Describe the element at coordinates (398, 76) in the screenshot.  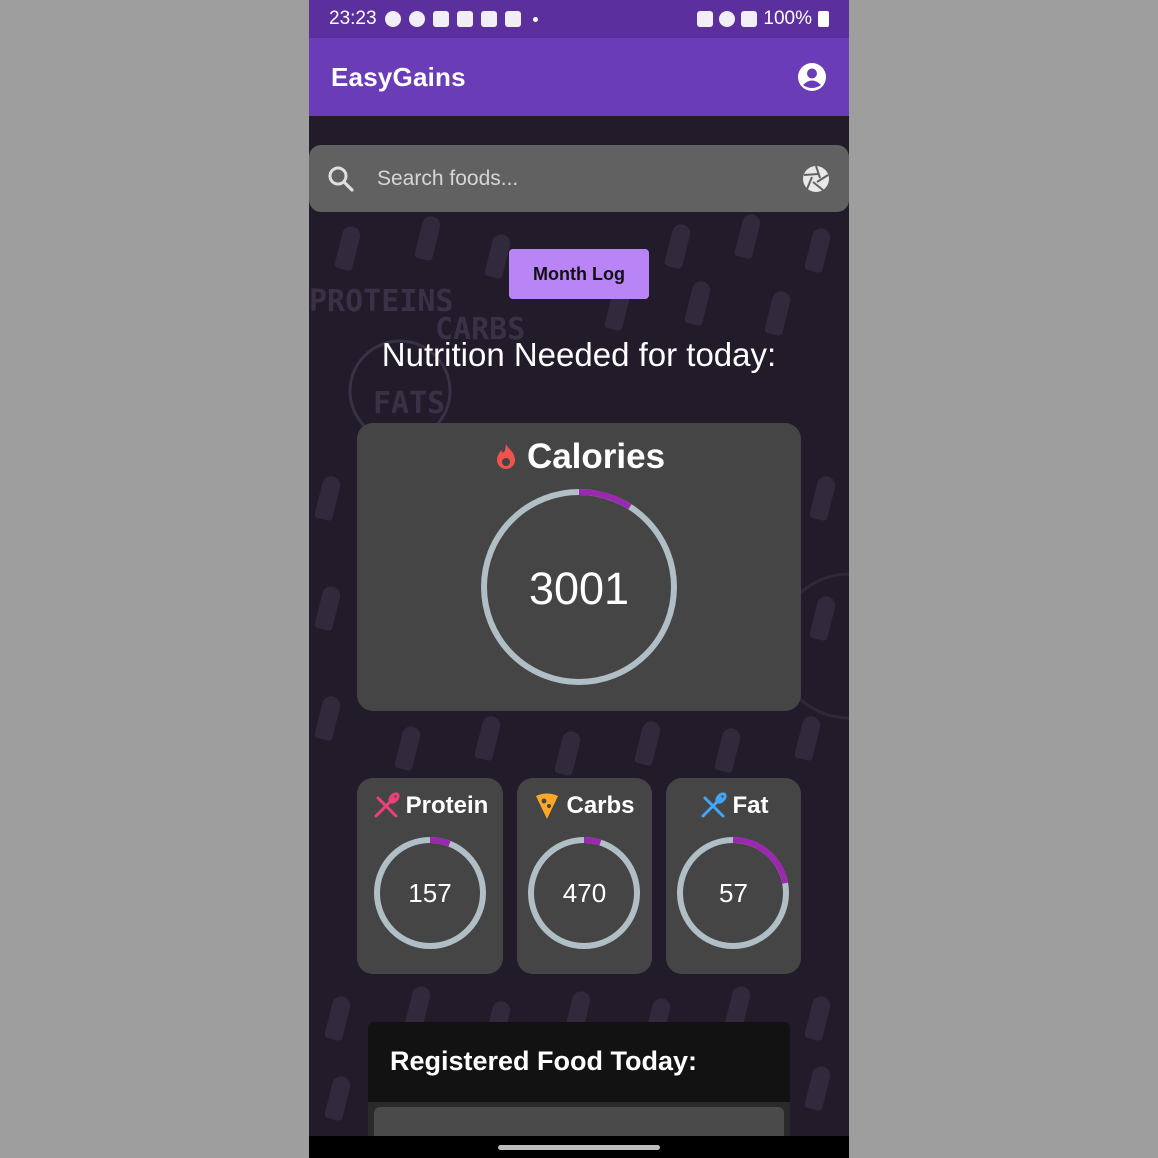
I see `app-title: EasyGains` at that location.